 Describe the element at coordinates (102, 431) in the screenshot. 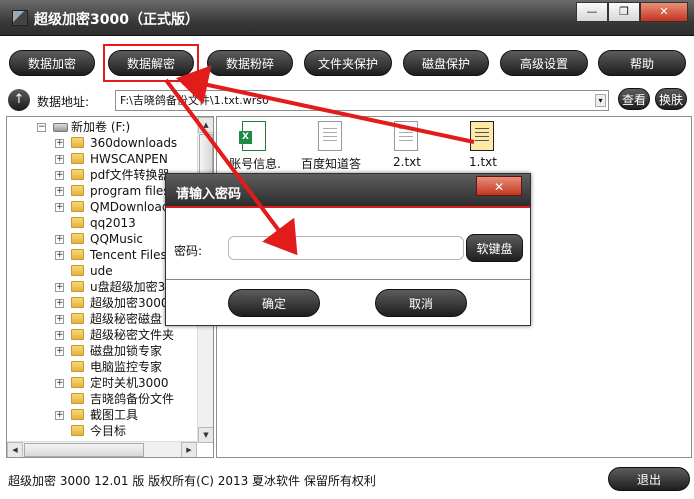

I see `tree-item: 今目标` at that location.